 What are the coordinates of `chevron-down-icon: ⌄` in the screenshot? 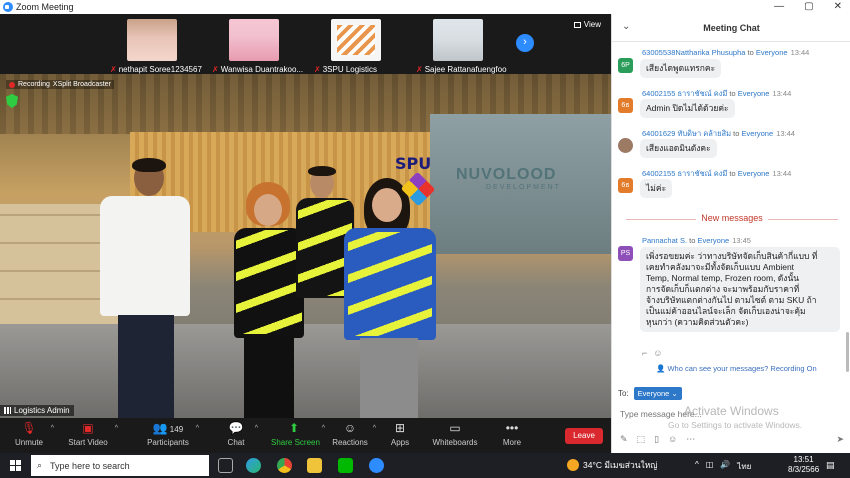 It's located at (674, 393).